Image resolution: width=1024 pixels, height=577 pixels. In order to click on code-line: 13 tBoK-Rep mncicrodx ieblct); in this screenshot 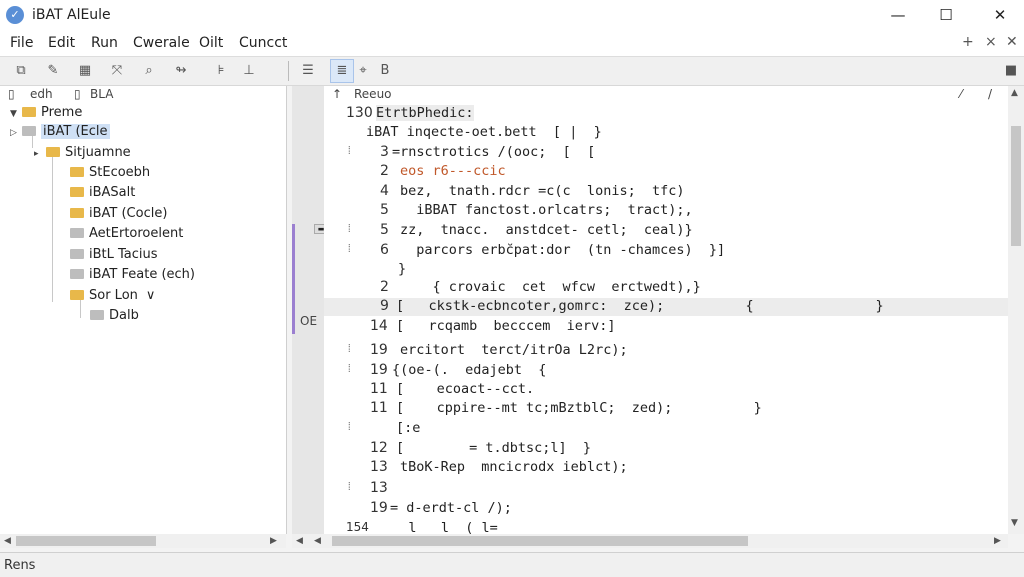, I will do `click(666, 468)`.